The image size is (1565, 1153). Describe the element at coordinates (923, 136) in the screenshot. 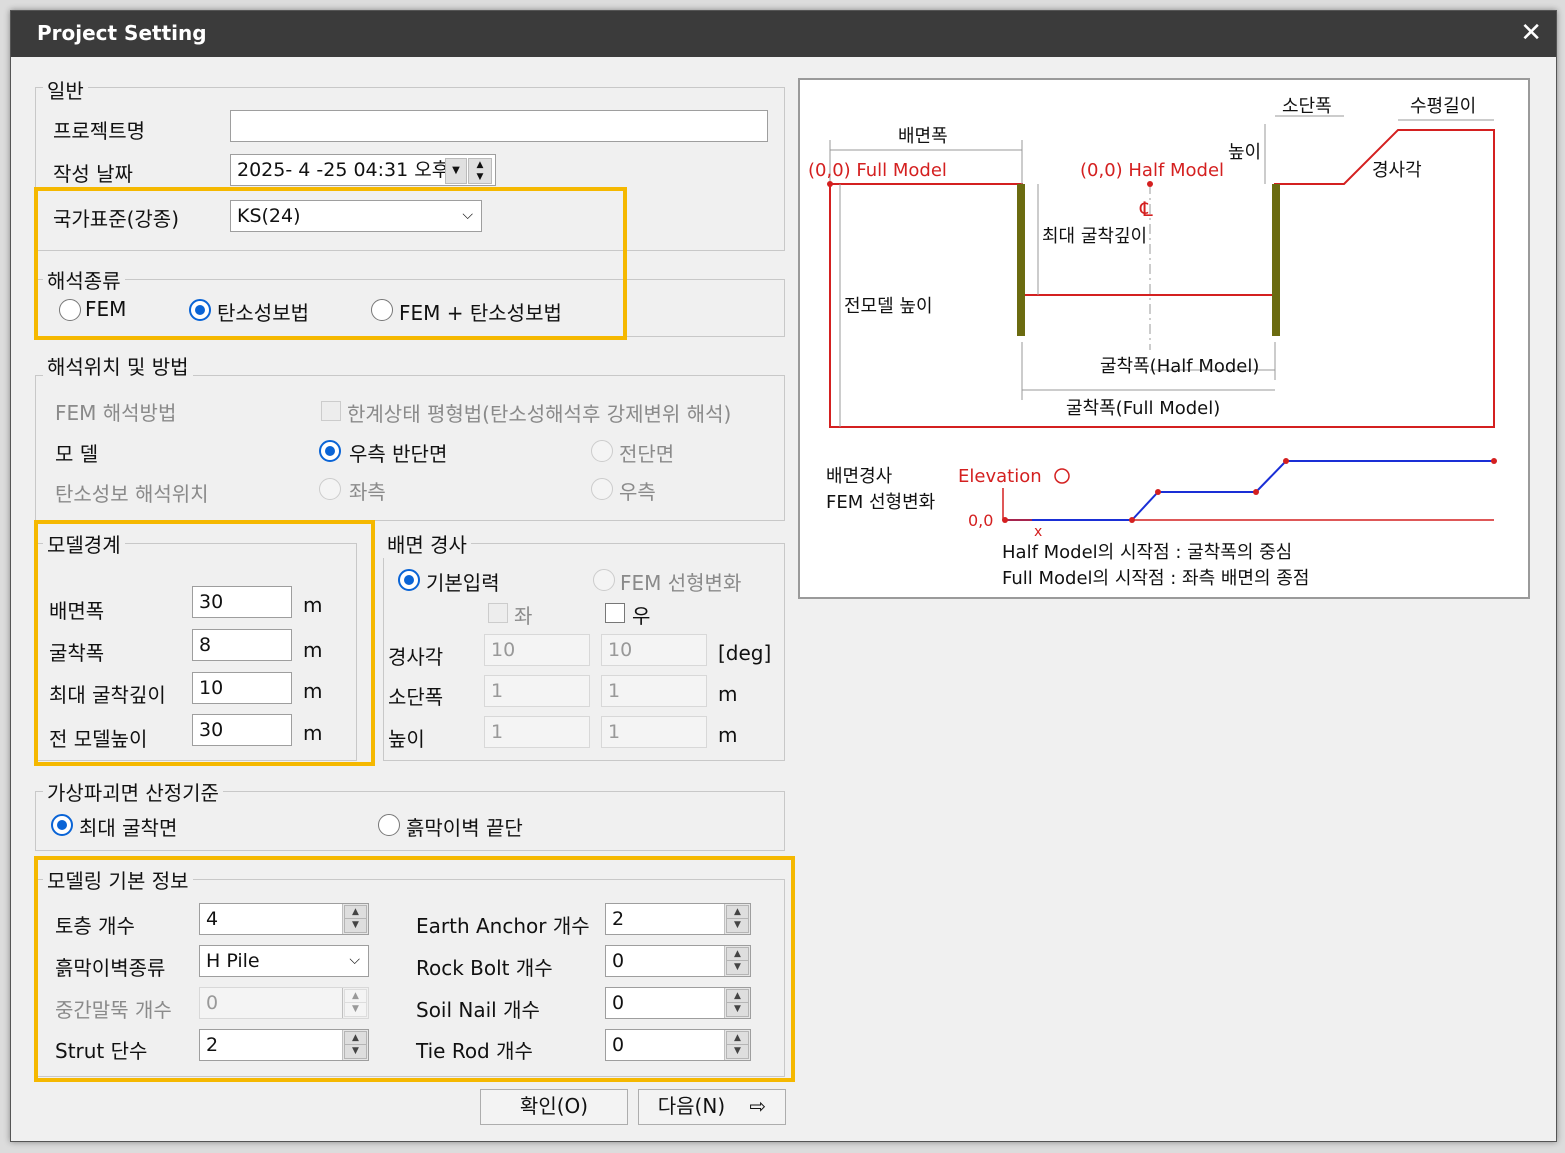

I see `diagram-back-width: 배면폭` at that location.